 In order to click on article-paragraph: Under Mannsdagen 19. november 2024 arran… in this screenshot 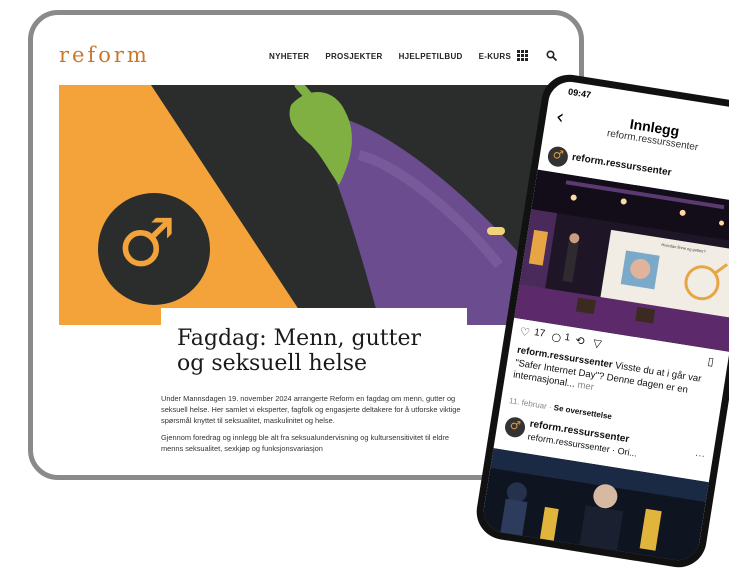, I will do `click(311, 409)`.